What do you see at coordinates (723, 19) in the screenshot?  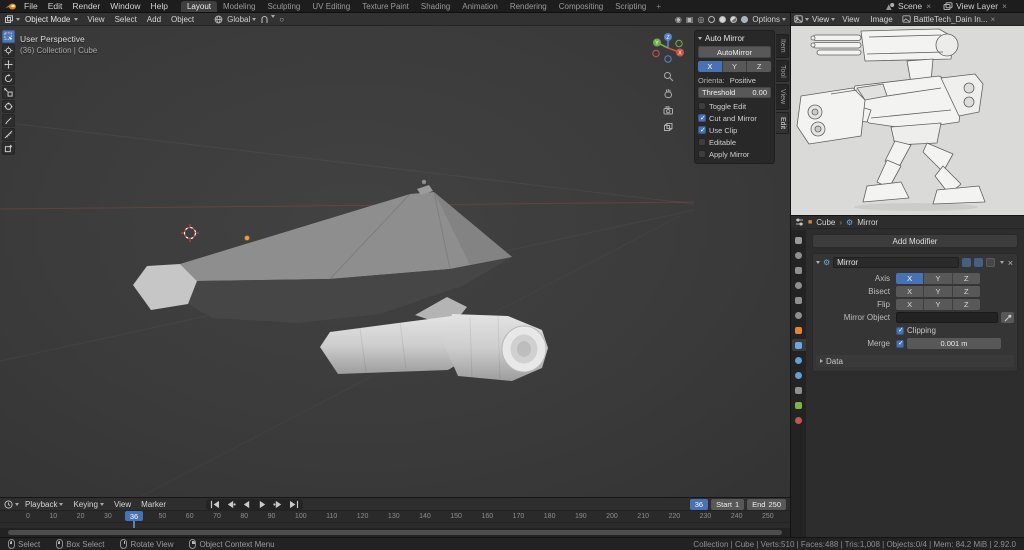 I see `shading-solid-icon` at bounding box center [723, 19].